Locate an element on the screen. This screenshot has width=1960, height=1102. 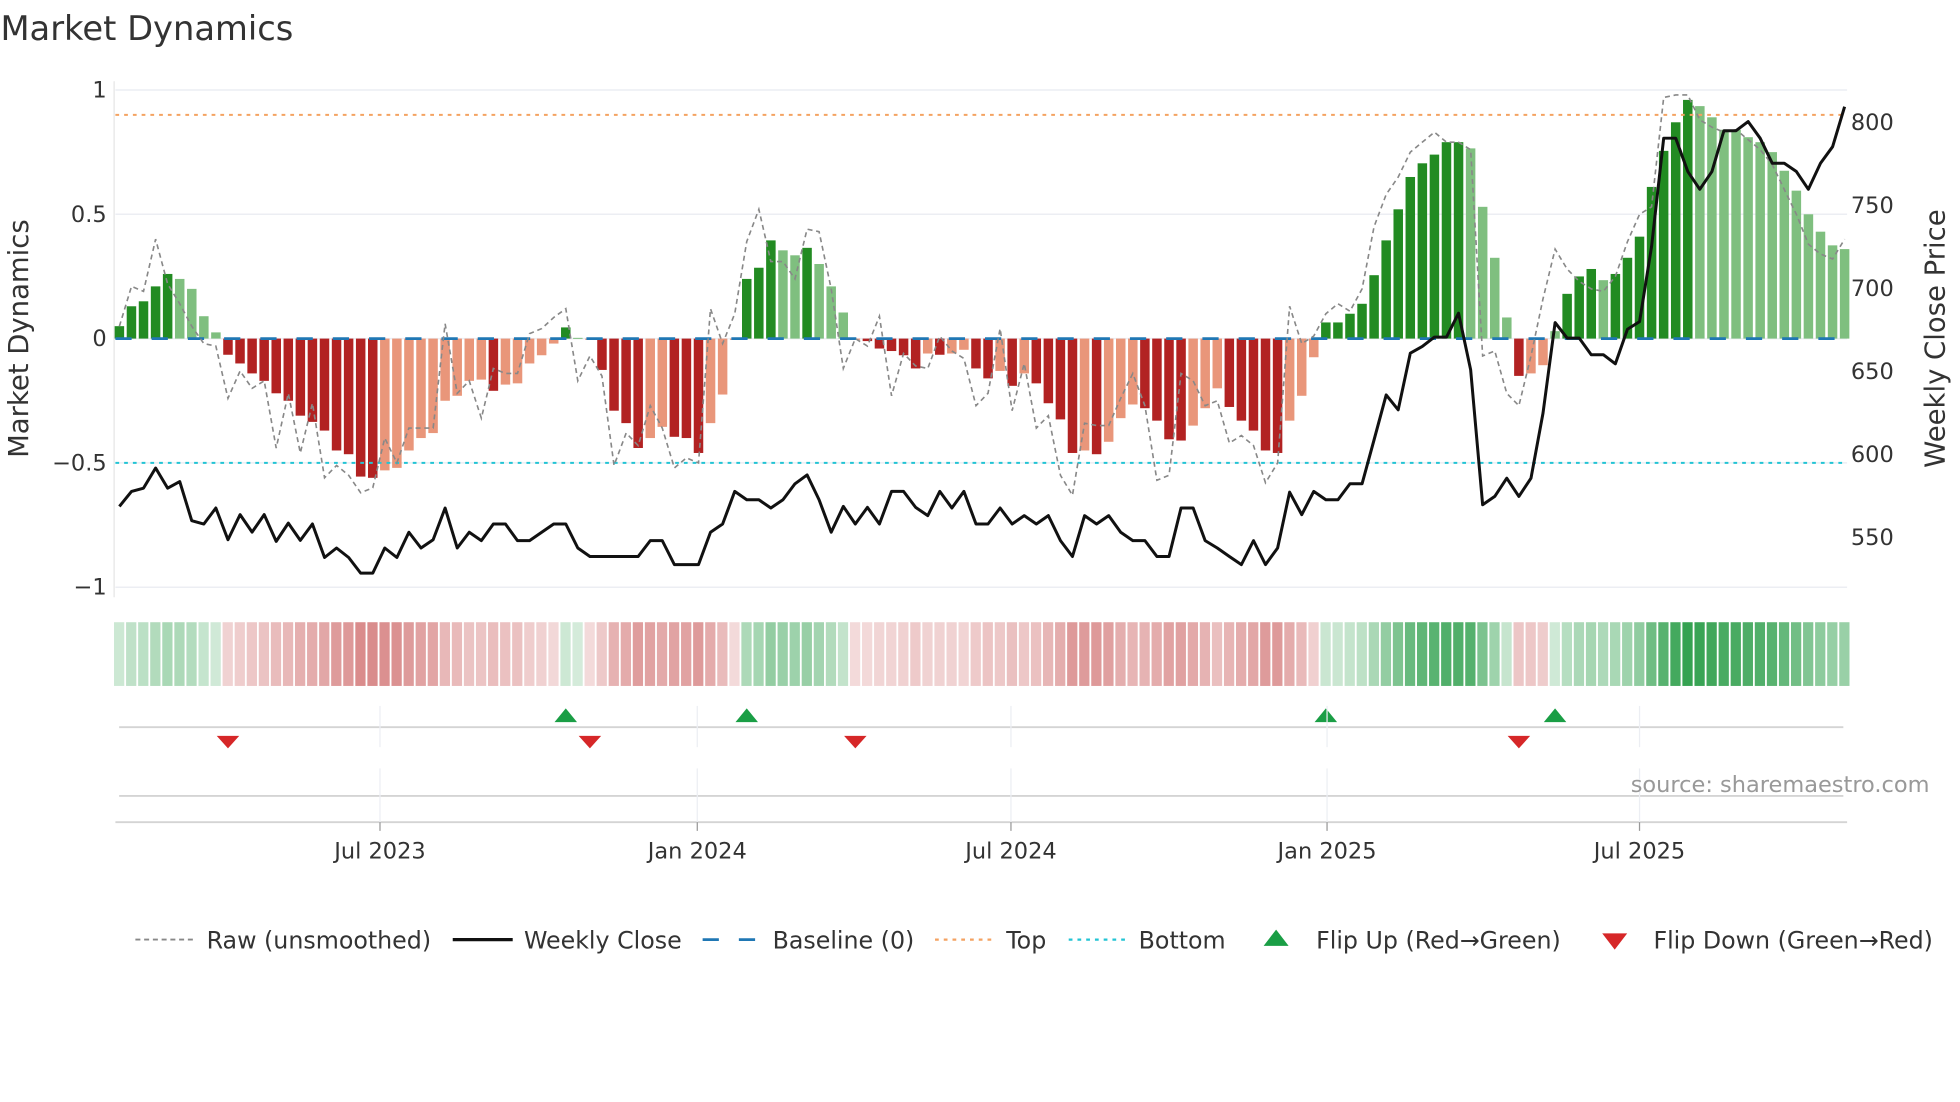
legend-item-close: Weekly Close is located at coordinates (567, 940).